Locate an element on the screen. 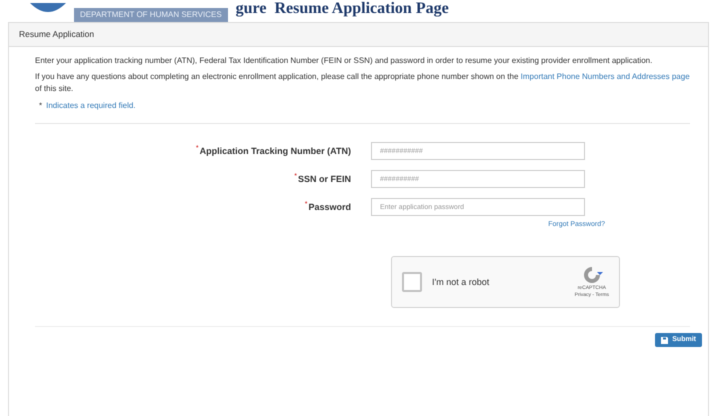  instructions: Enter your application tracking number (ATN), Federal Tax Identification Number (FEIN or SSN) and password in order to resume your existing provider enrollment application. is located at coordinates (344, 60).